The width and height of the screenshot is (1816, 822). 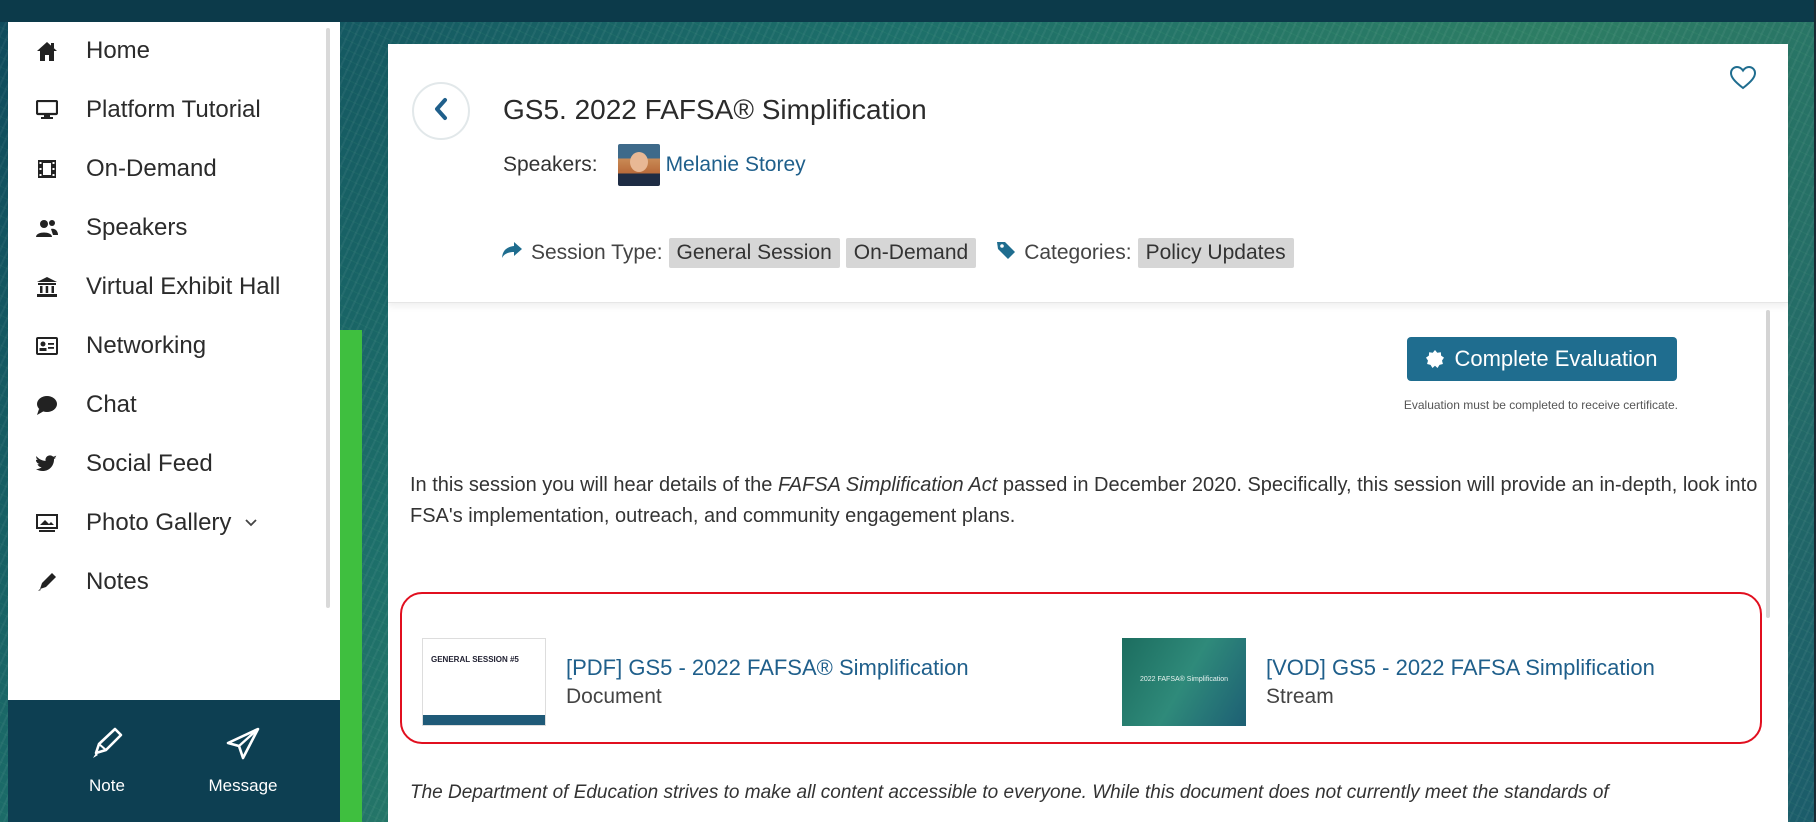 What do you see at coordinates (151, 168) in the screenshot?
I see `sidebar-item-label: On-Demand` at bounding box center [151, 168].